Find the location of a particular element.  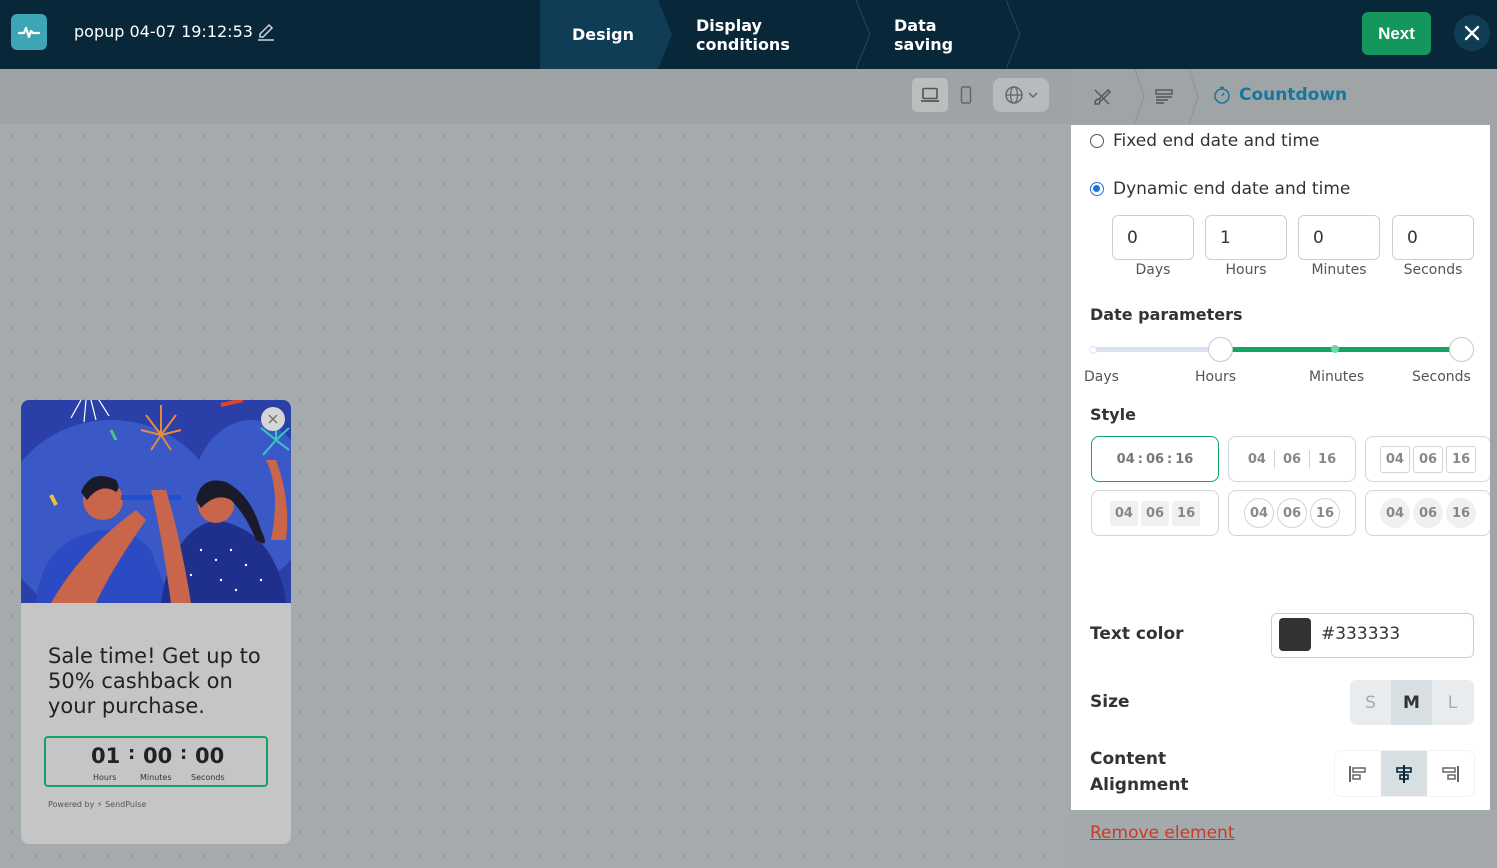

size-l-button: L is located at coordinates (1452, 702).